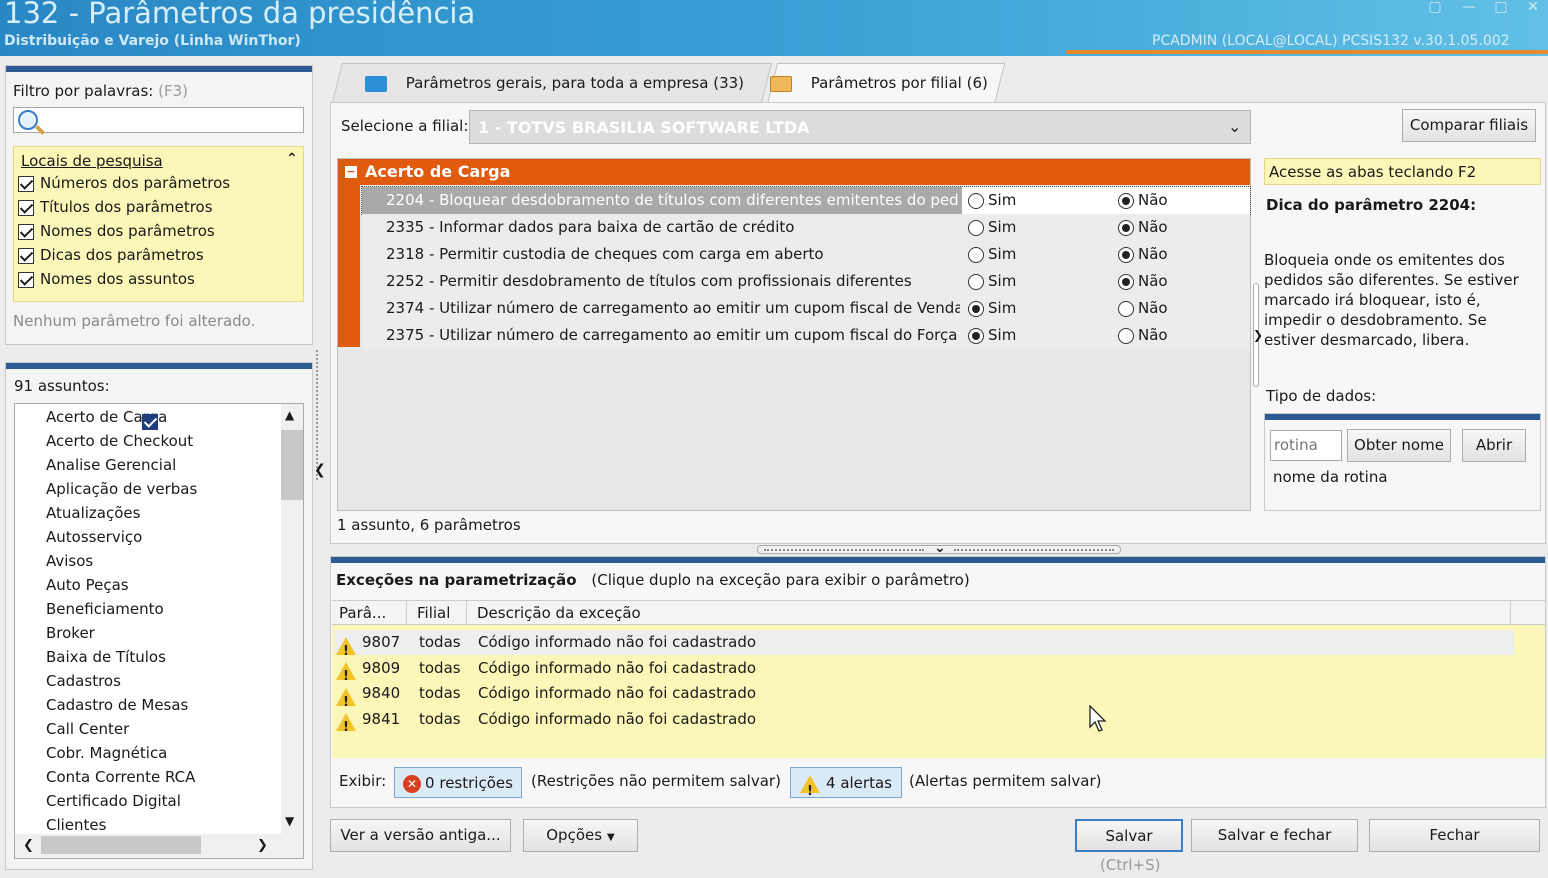  I want to click on hscroll-thumb, so click(121, 845).